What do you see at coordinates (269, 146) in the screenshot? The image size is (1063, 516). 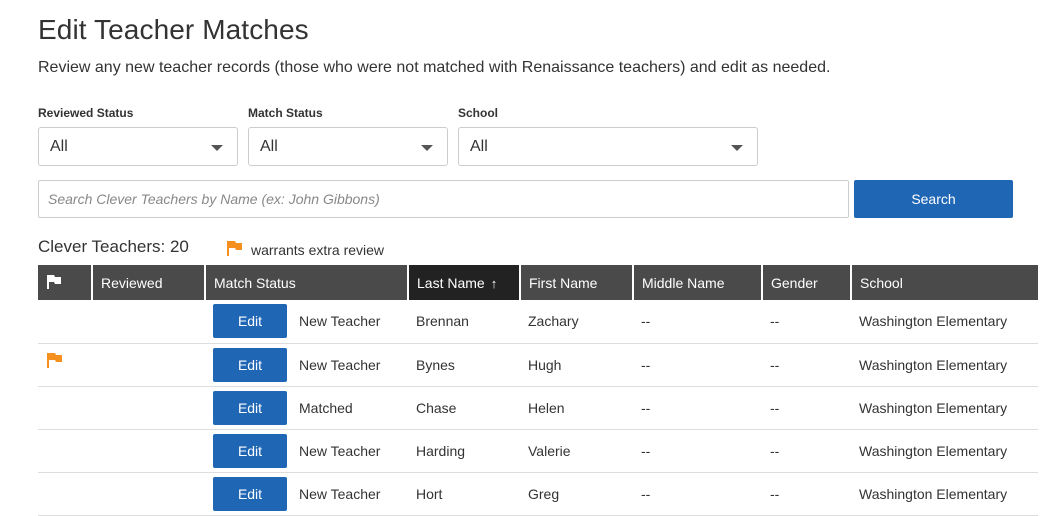 I see `match-status-value: All` at bounding box center [269, 146].